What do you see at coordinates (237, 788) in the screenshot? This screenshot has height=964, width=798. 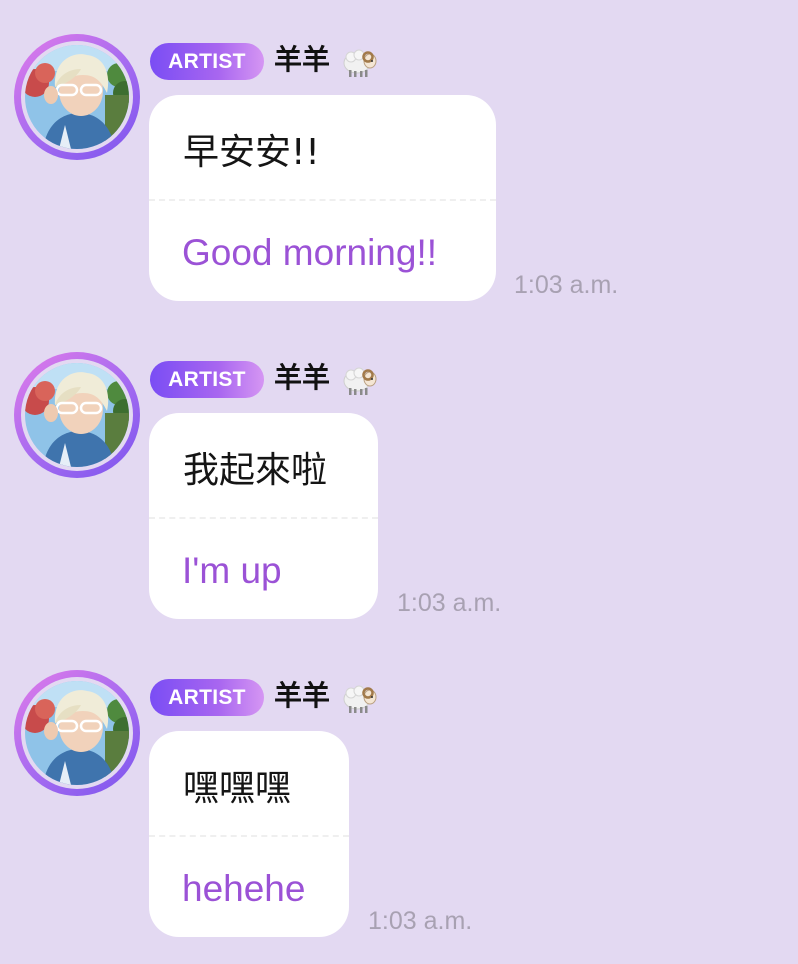 I see `original-text: 嘿嘿嘿` at bounding box center [237, 788].